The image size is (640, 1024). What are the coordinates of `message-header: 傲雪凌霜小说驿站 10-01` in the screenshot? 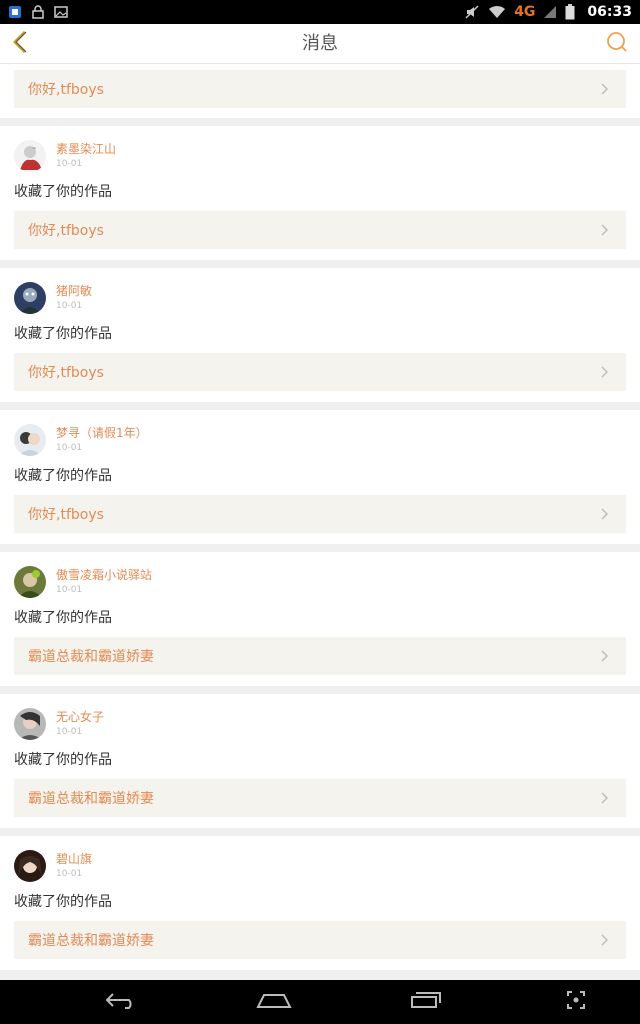 It's located at (83, 582).